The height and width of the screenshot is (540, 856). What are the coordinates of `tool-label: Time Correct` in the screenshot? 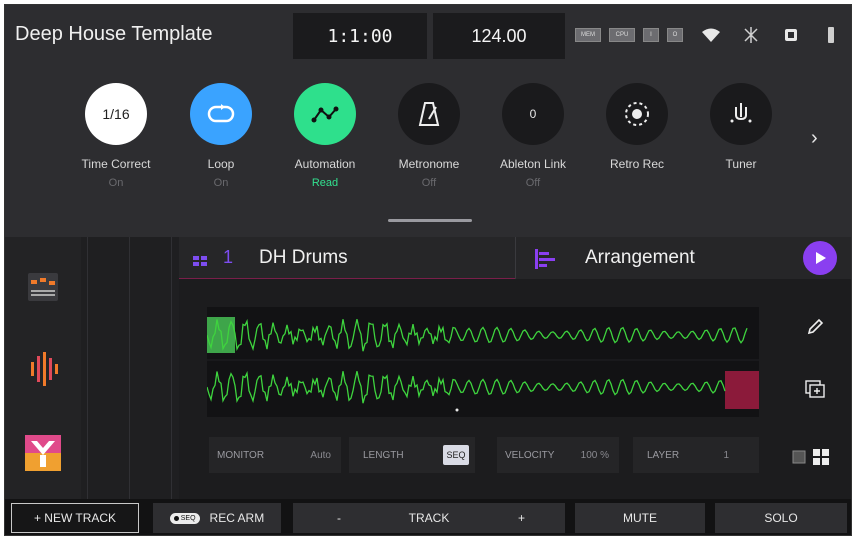 It's located at (116, 164).